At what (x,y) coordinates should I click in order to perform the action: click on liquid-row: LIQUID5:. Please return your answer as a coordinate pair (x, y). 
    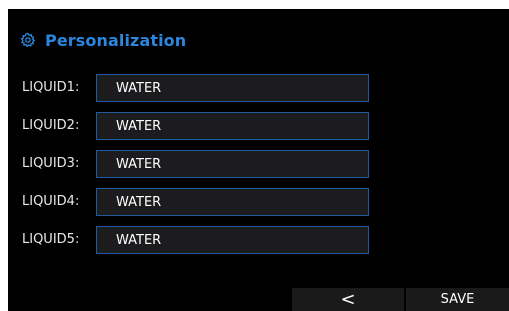
    Looking at the image, I should click on (258, 240).